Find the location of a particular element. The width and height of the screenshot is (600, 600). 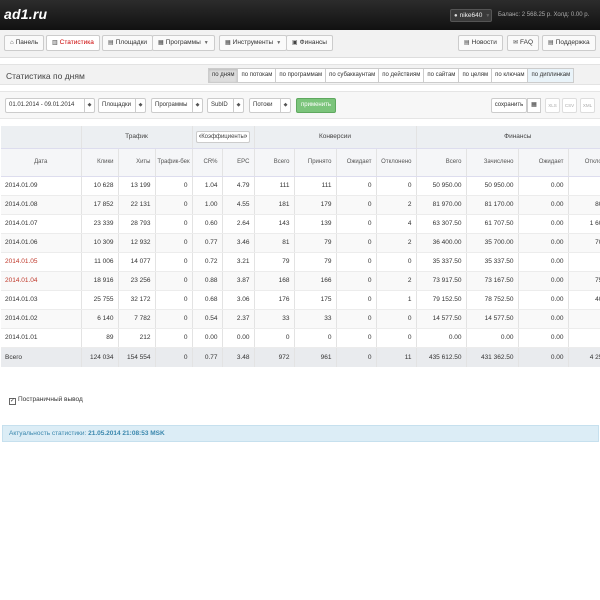

nav-finance: ▣ Финансы is located at coordinates (309, 43).